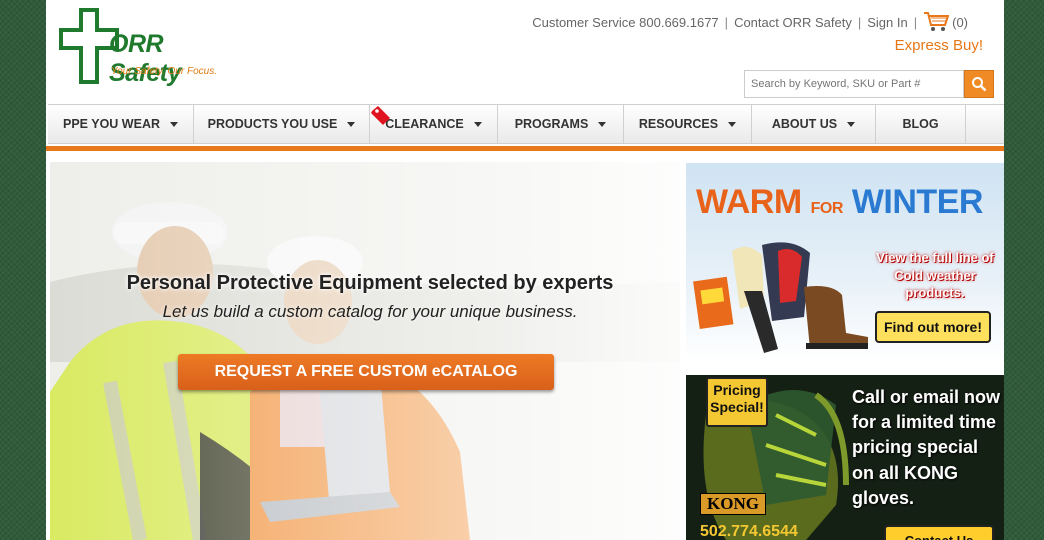 This screenshot has width=1044, height=540. Describe the element at coordinates (145, 58) in the screenshot. I see `logo-text: ORR Safety` at that location.